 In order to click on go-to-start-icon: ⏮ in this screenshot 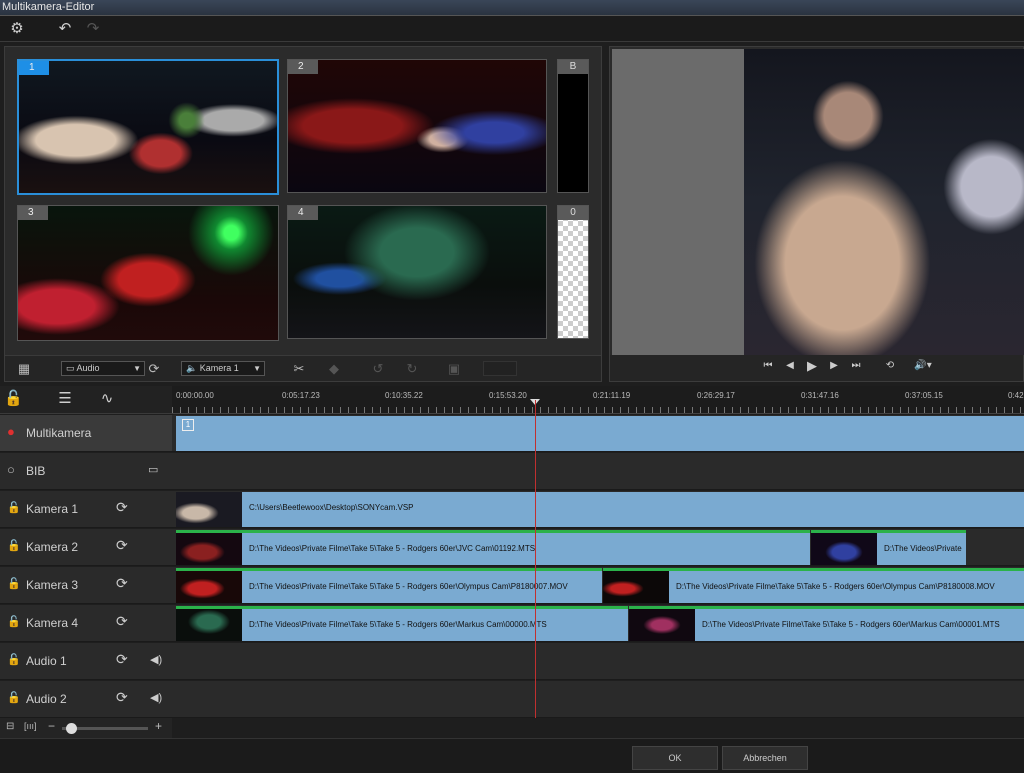, I will do `click(768, 365)`.